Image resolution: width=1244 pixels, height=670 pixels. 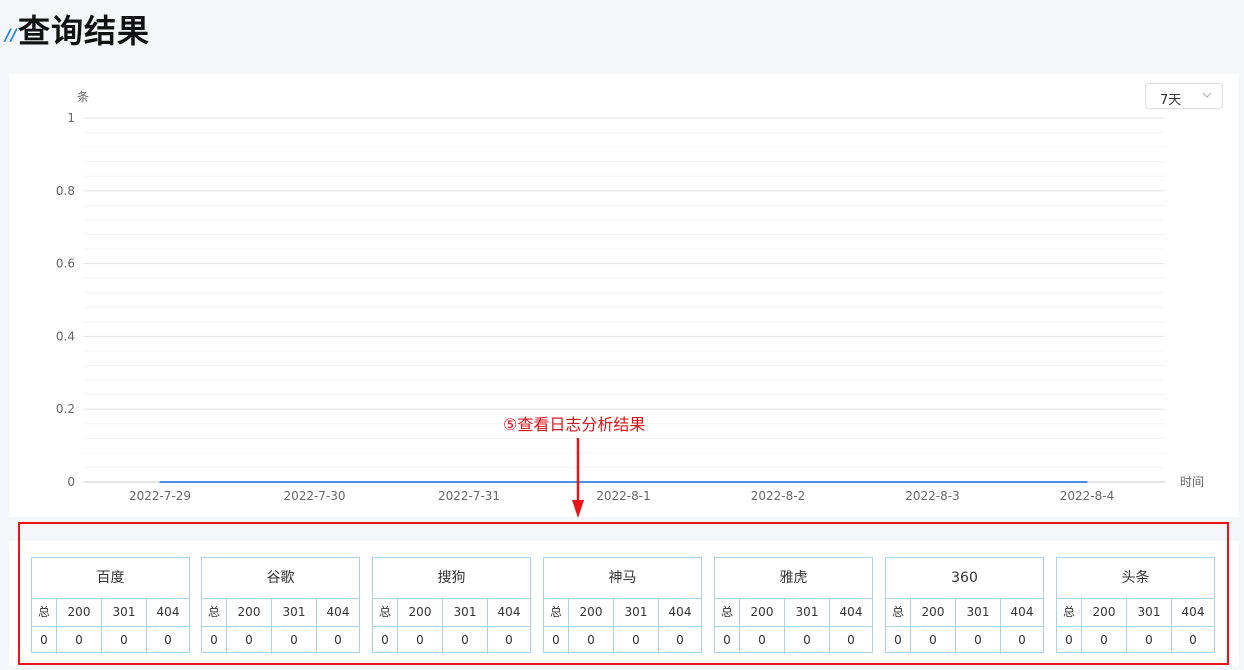 What do you see at coordinates (65, 191) in the screenshot?
I see `y-tick-label: 0.8` at bounding box center [65, 191].